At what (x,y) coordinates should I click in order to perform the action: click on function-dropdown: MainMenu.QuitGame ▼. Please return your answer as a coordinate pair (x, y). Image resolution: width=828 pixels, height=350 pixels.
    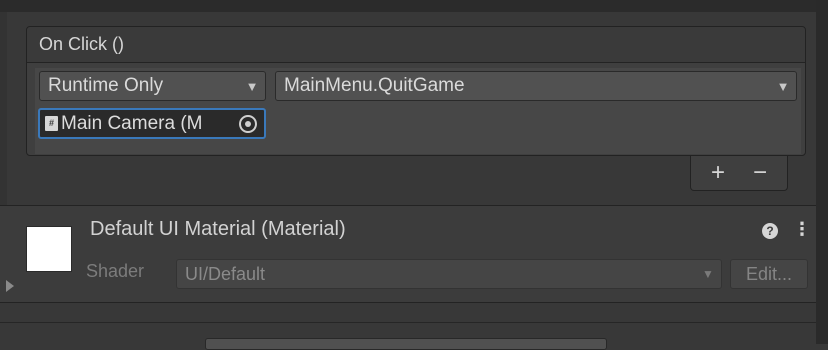
    Looking at the image, I should click on (536, 86).